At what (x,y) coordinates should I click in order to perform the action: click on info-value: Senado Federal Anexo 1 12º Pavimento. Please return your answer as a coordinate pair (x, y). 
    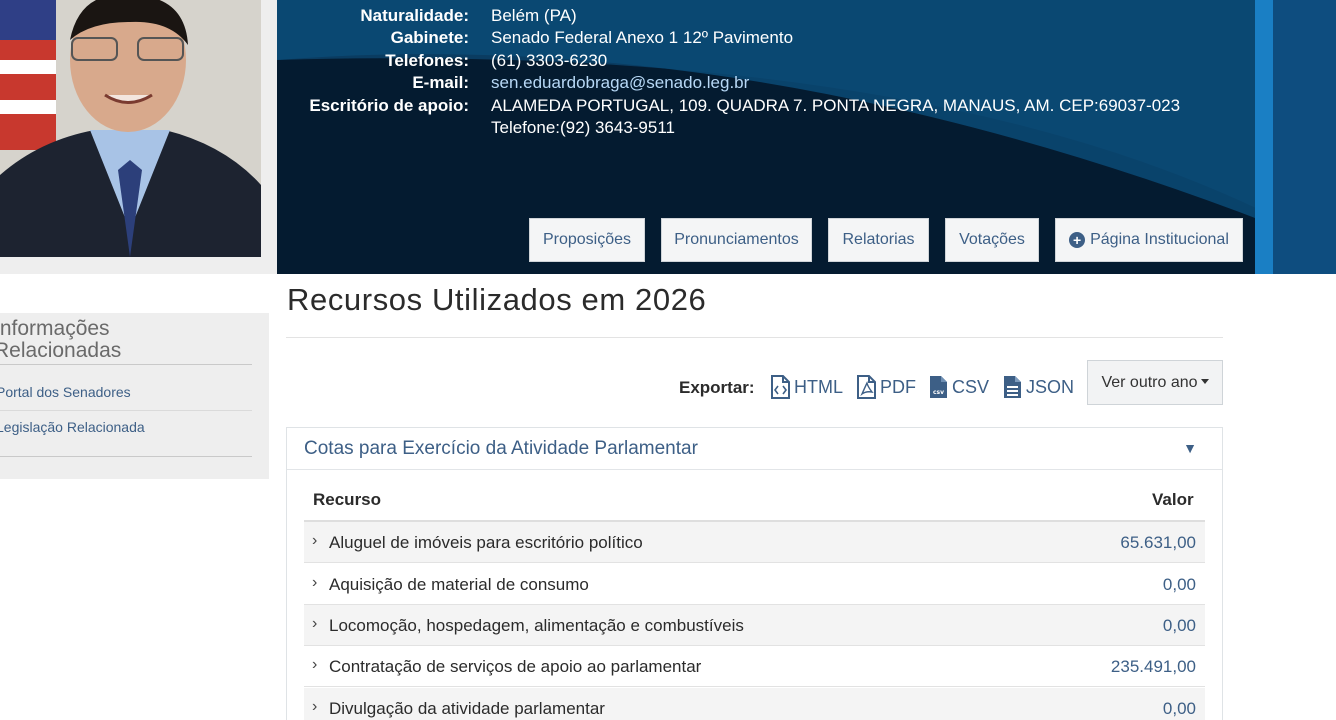
    Looking at the image, I should click on (642, 37).